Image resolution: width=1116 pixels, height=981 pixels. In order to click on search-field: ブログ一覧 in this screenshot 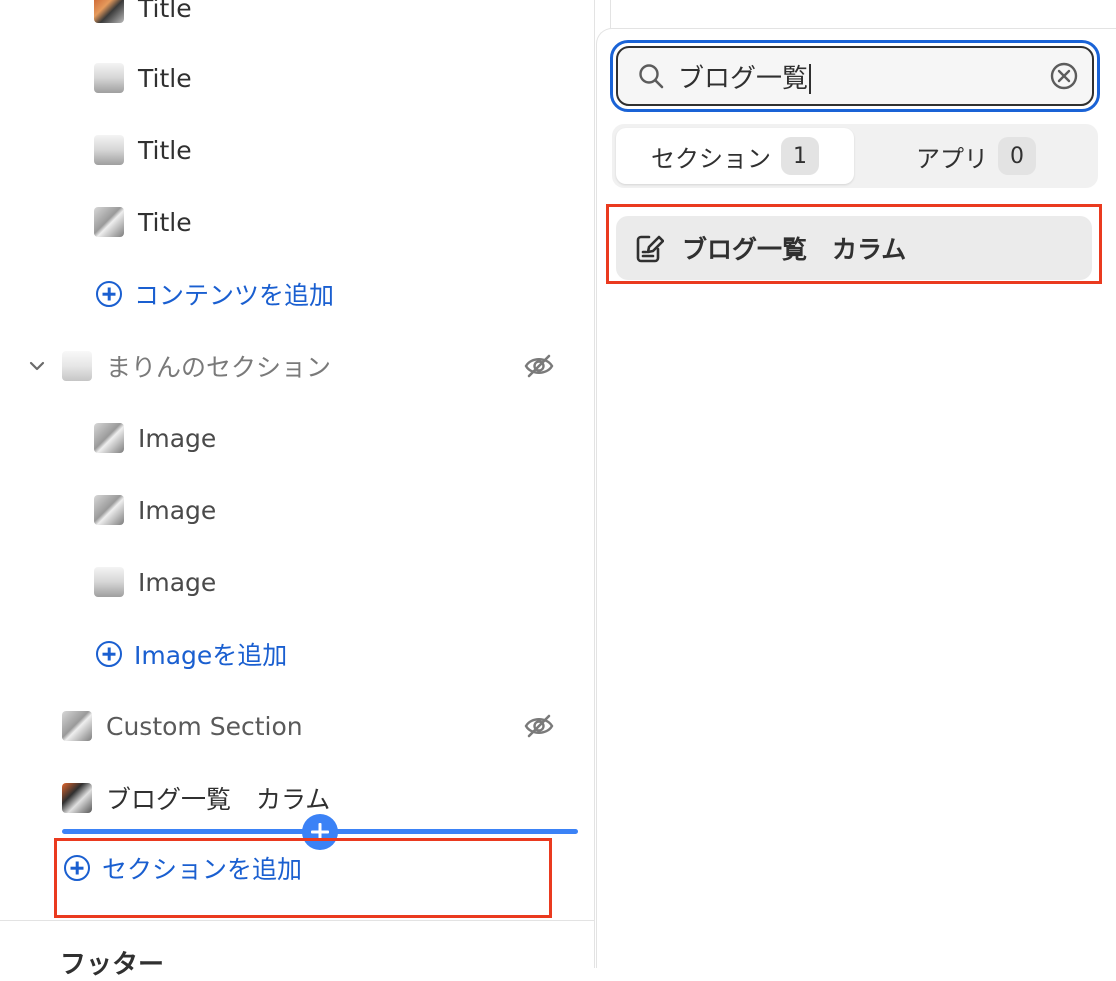, I will do `click(855, 76)`.